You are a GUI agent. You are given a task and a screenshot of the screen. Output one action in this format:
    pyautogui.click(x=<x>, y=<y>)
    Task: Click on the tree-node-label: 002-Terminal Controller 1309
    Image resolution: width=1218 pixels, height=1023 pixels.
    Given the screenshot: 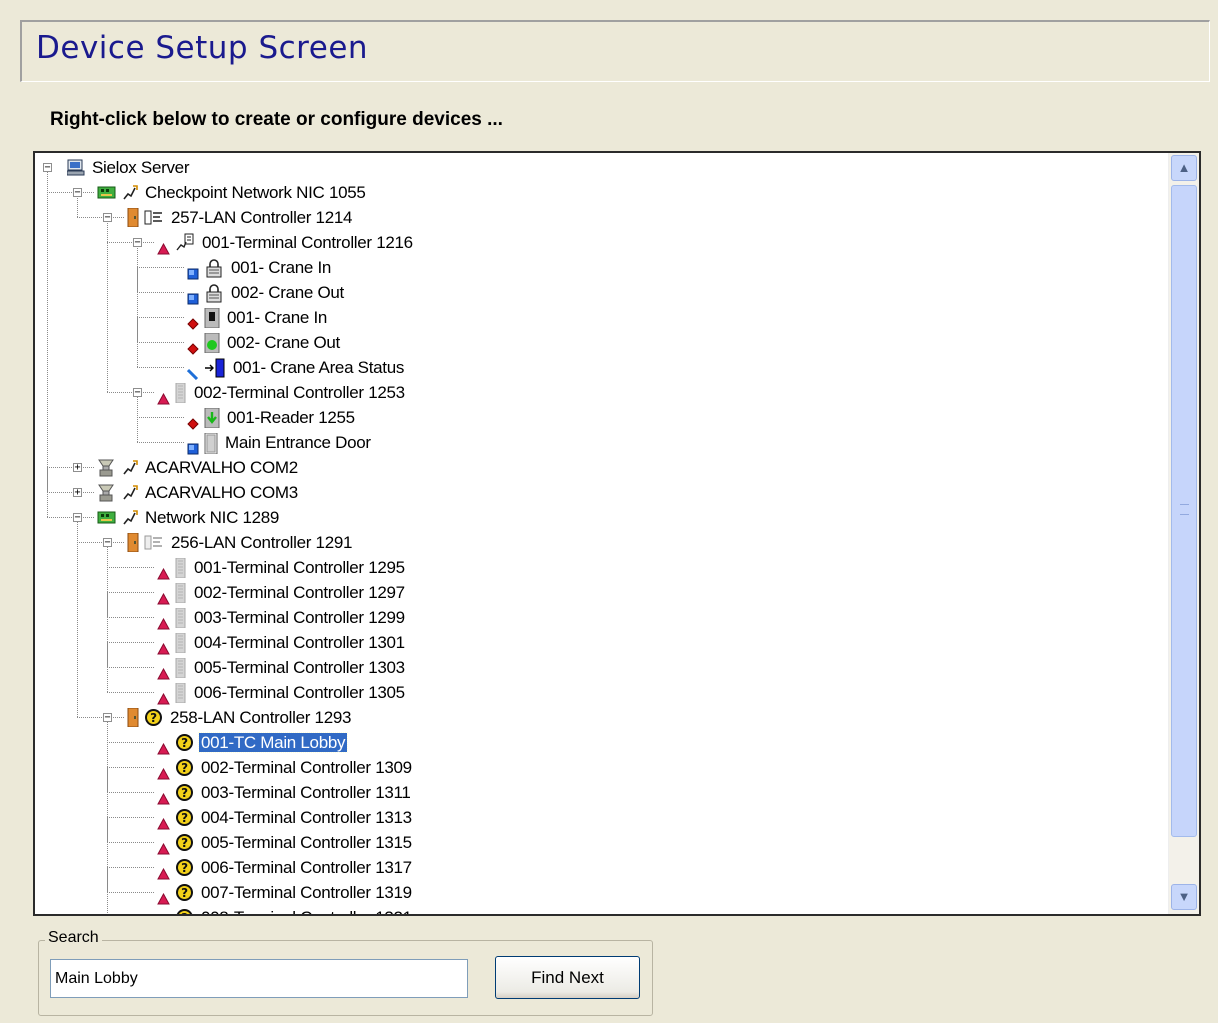 What is the action you would take?
    pyautogui.click(x=306, y=767)
    